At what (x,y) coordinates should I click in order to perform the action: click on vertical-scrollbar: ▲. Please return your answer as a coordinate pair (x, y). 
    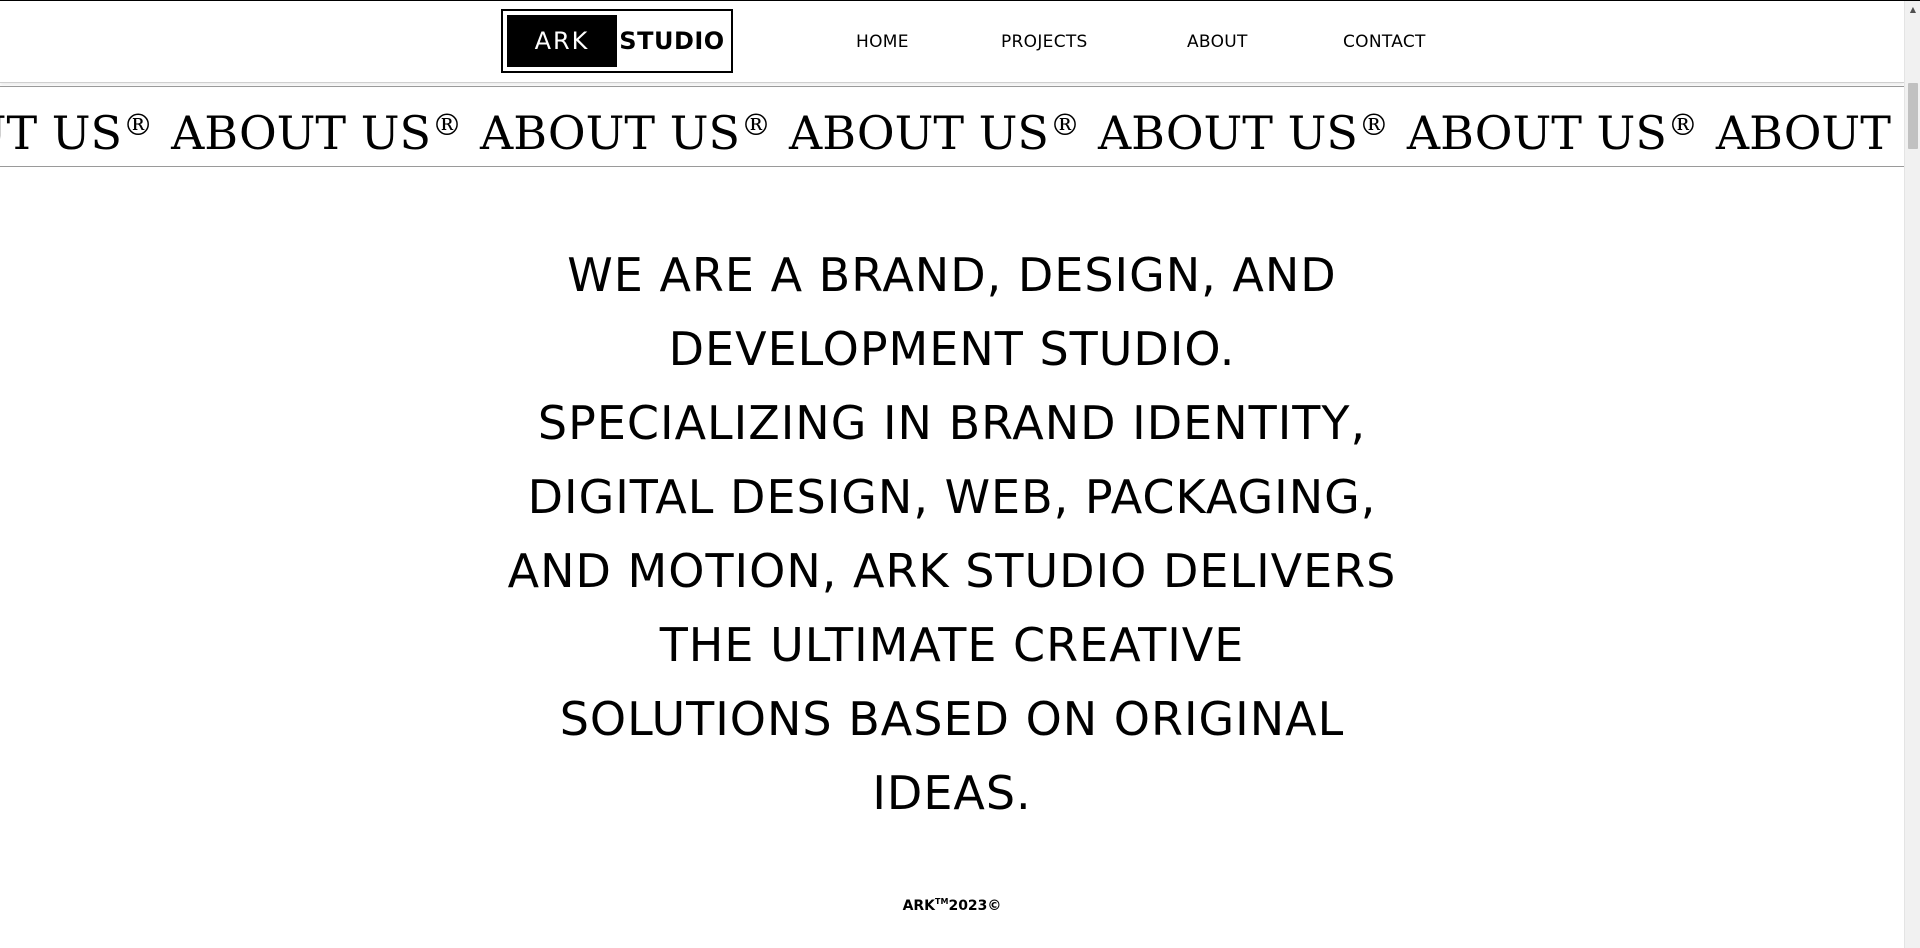
    Looking at the image, I should click on (1912, 474).